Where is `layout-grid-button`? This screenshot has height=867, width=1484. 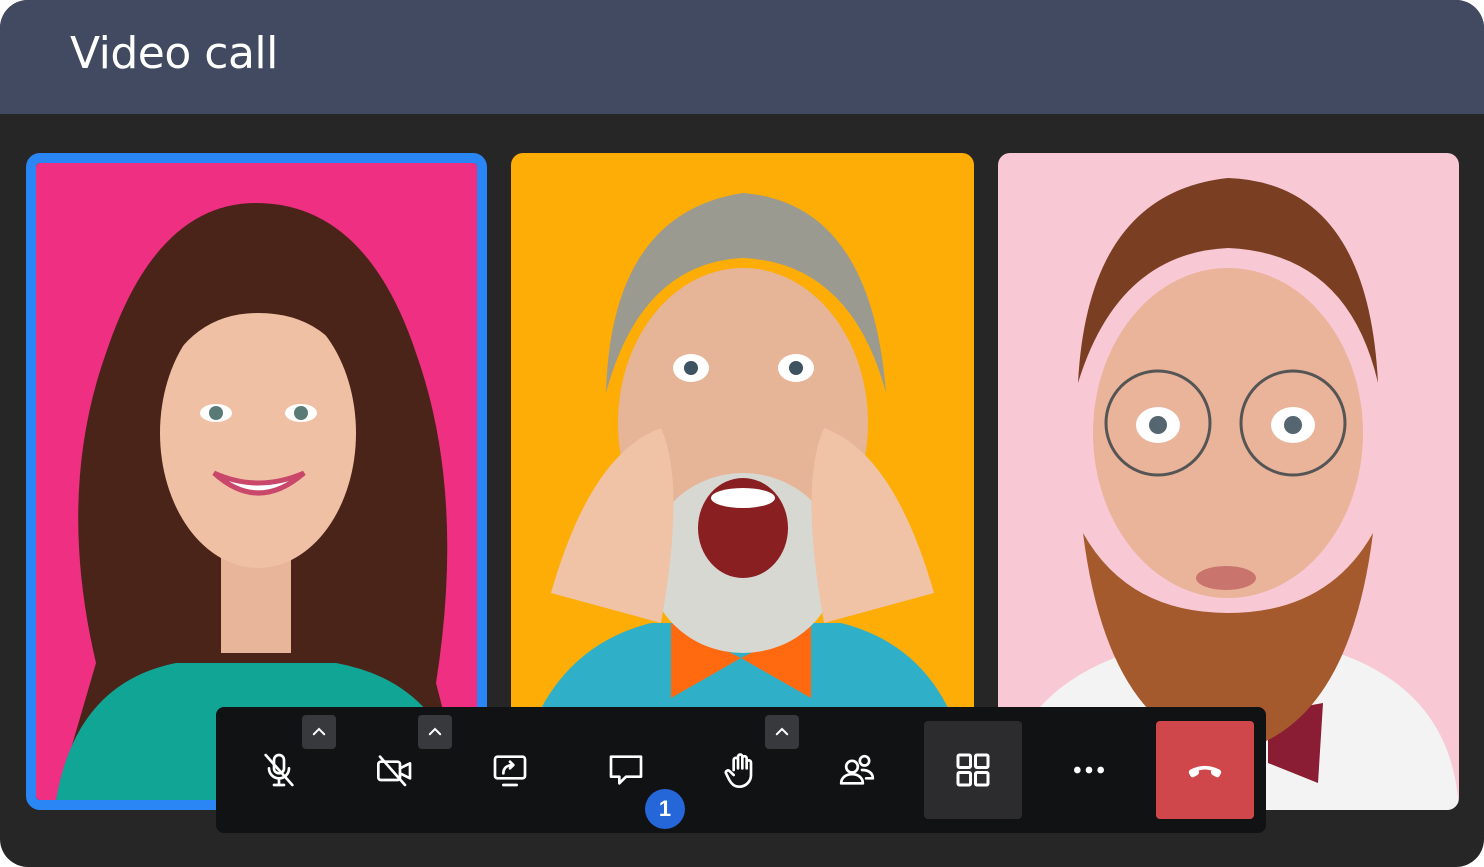
layout-grid-button is located at coordinates (973, 770).